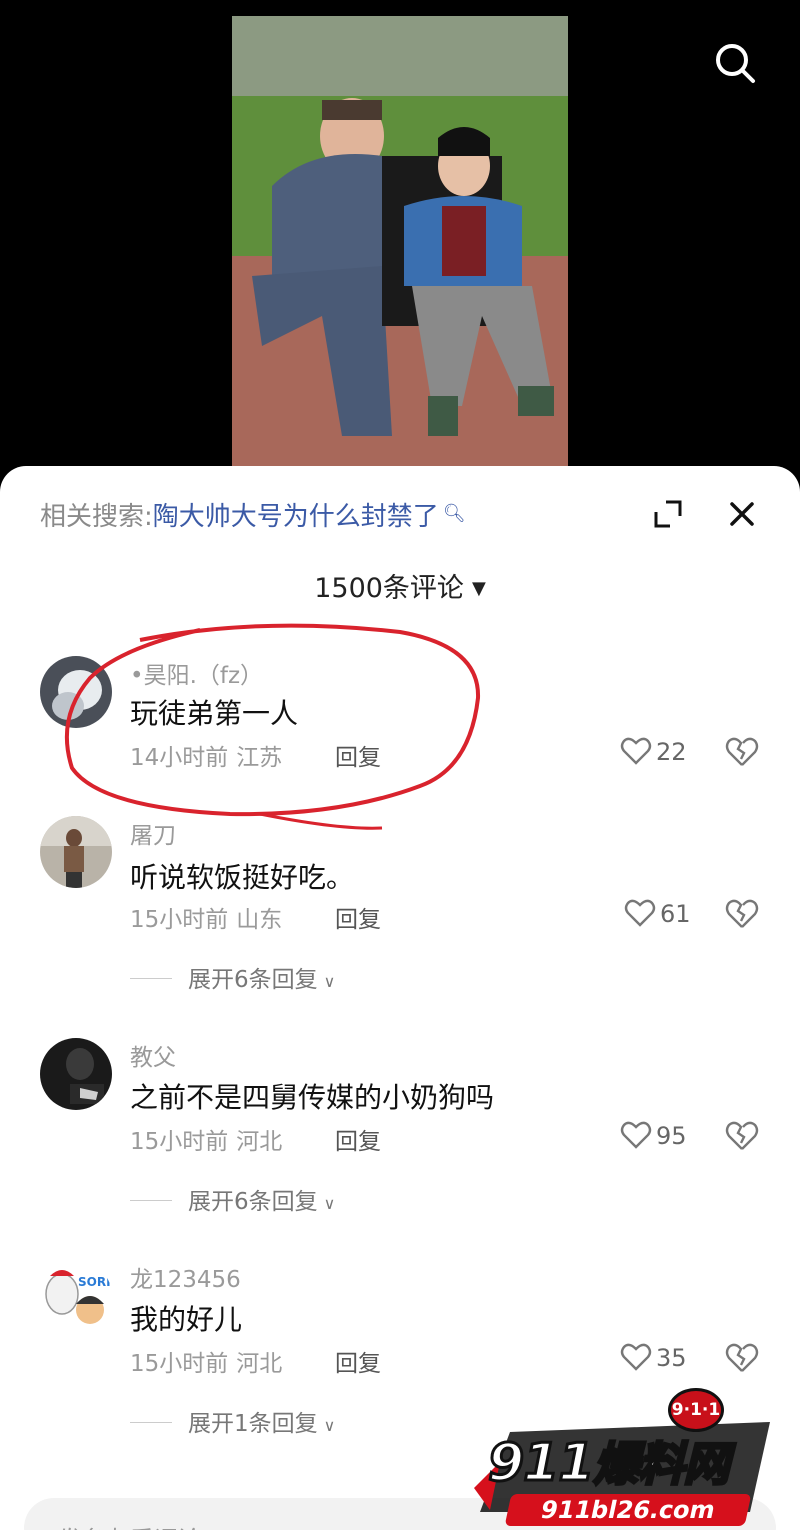 This screenshot has width=800, height=1530. I want to click on comment-meta: 14小时前 江苏, so click(206, 755).